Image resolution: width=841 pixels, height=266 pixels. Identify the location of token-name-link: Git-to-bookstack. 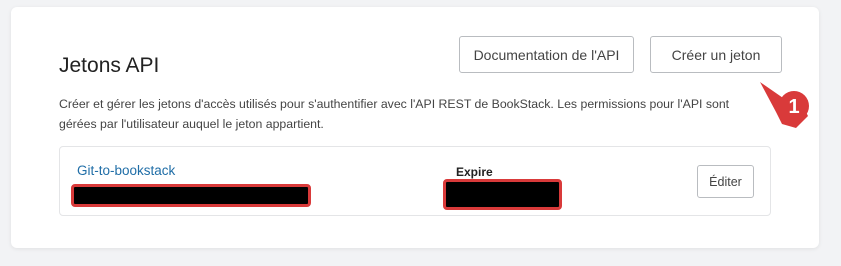
(126, 170).